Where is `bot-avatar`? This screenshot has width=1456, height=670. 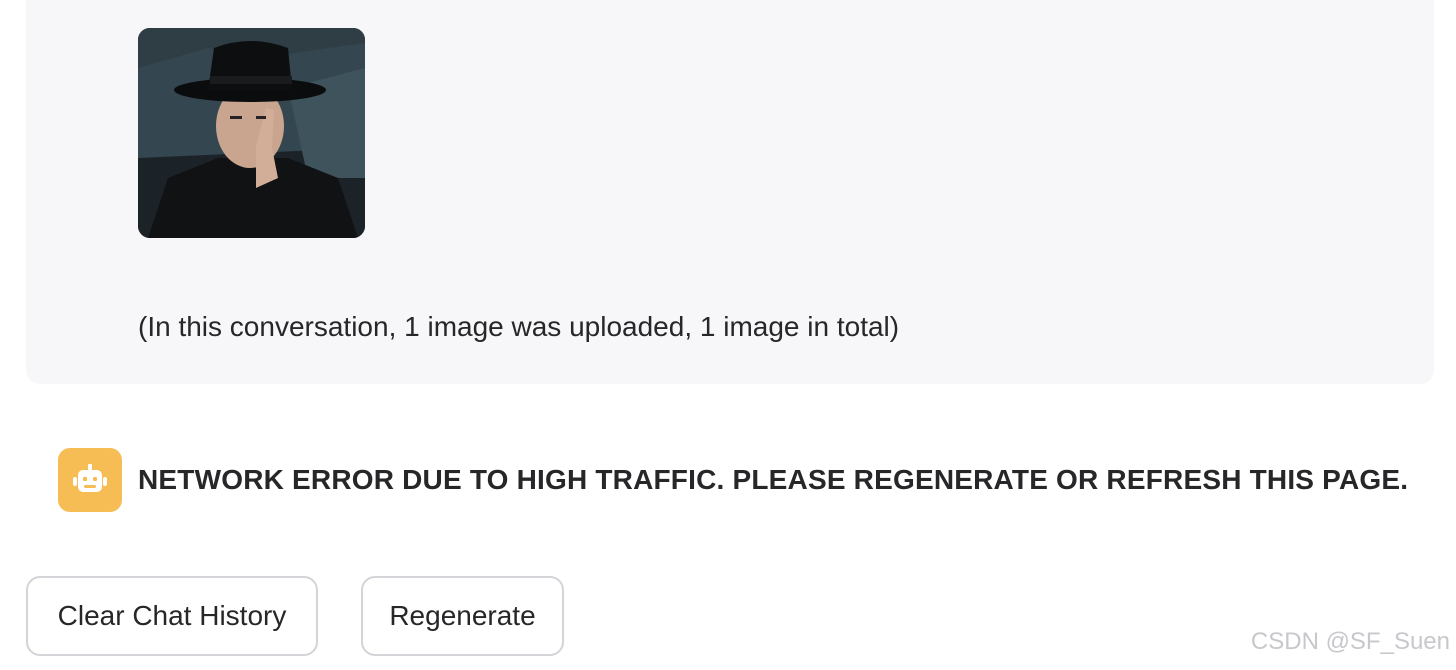 bot-avatar is located at coordinates (90, 480).